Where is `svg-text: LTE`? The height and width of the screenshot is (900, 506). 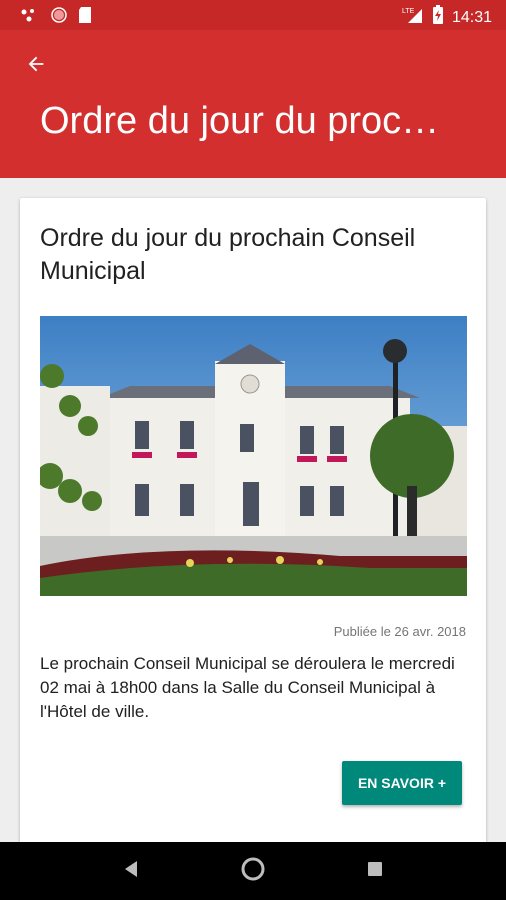
svg-text: LTE is located at coordinates (408, 11).